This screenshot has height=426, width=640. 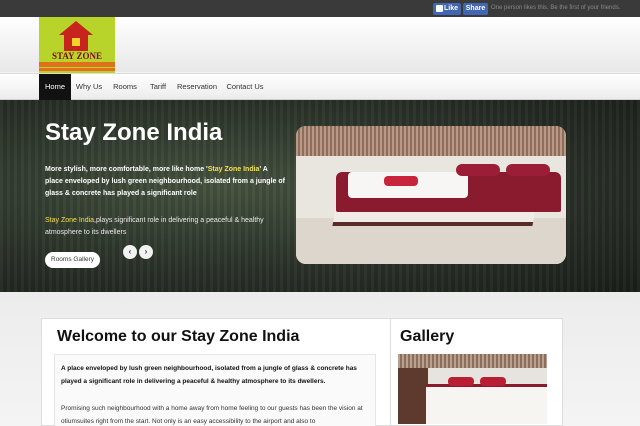 I want to click on thumb-bed, so click(x=486, y=404).